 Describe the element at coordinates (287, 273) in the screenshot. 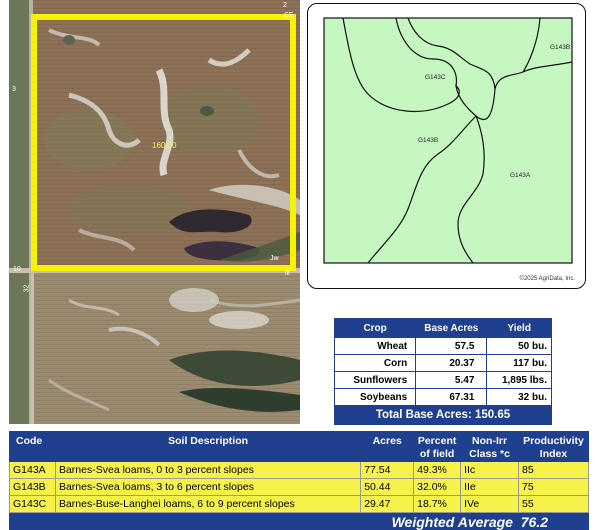

I see `road-label: ill` at that location.